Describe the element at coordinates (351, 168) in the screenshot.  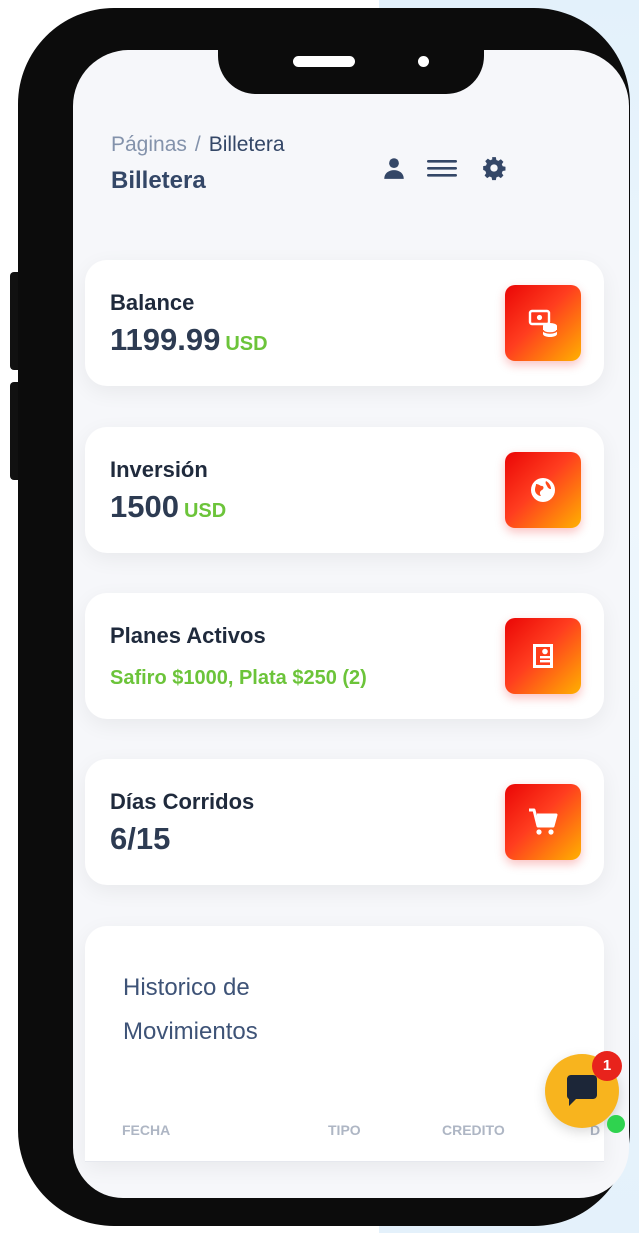
I see `page-header: Páginas / Billetera Billetera` at that location.